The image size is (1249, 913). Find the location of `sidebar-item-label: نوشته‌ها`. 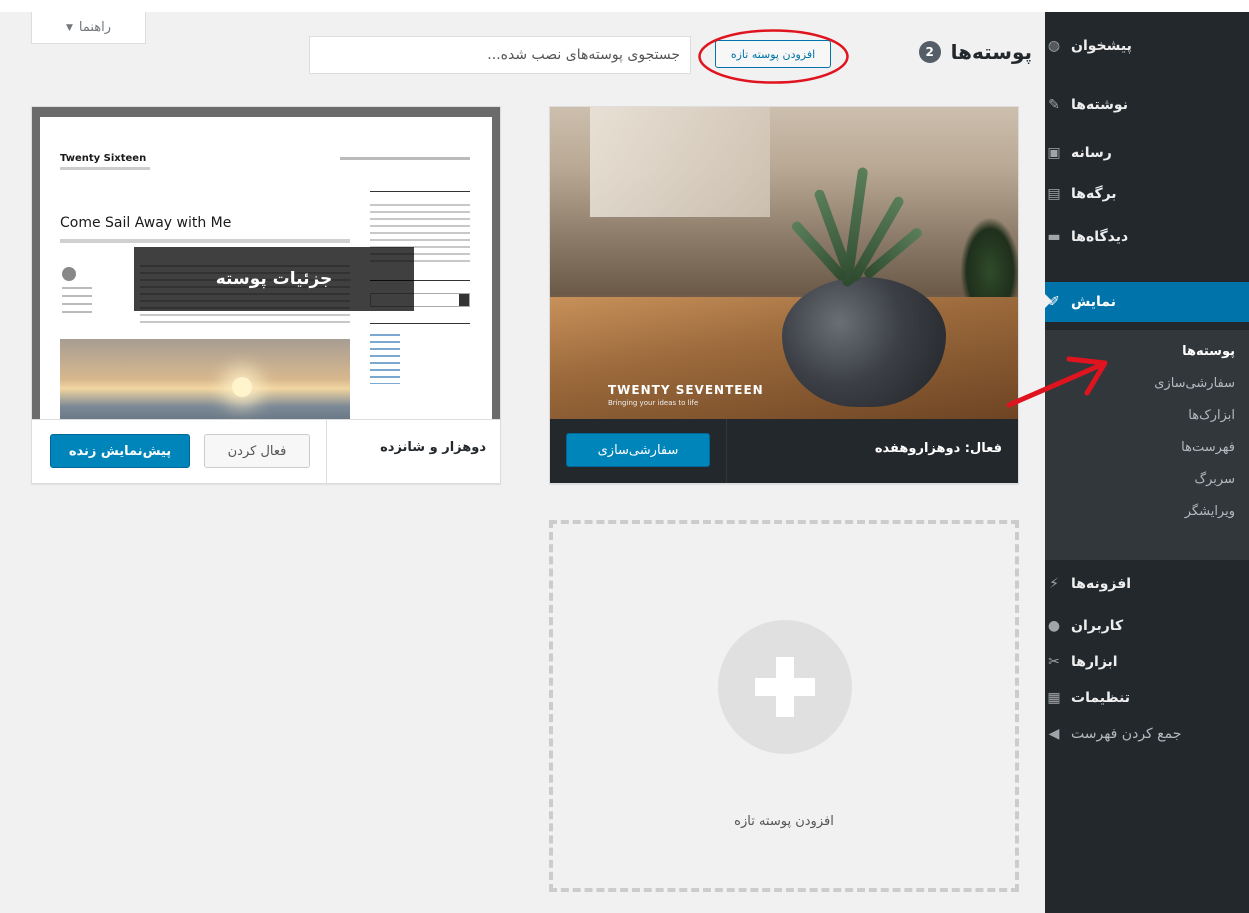

sidebar-item-label: نوشته‌ها is located at coordinates (1099, 105).